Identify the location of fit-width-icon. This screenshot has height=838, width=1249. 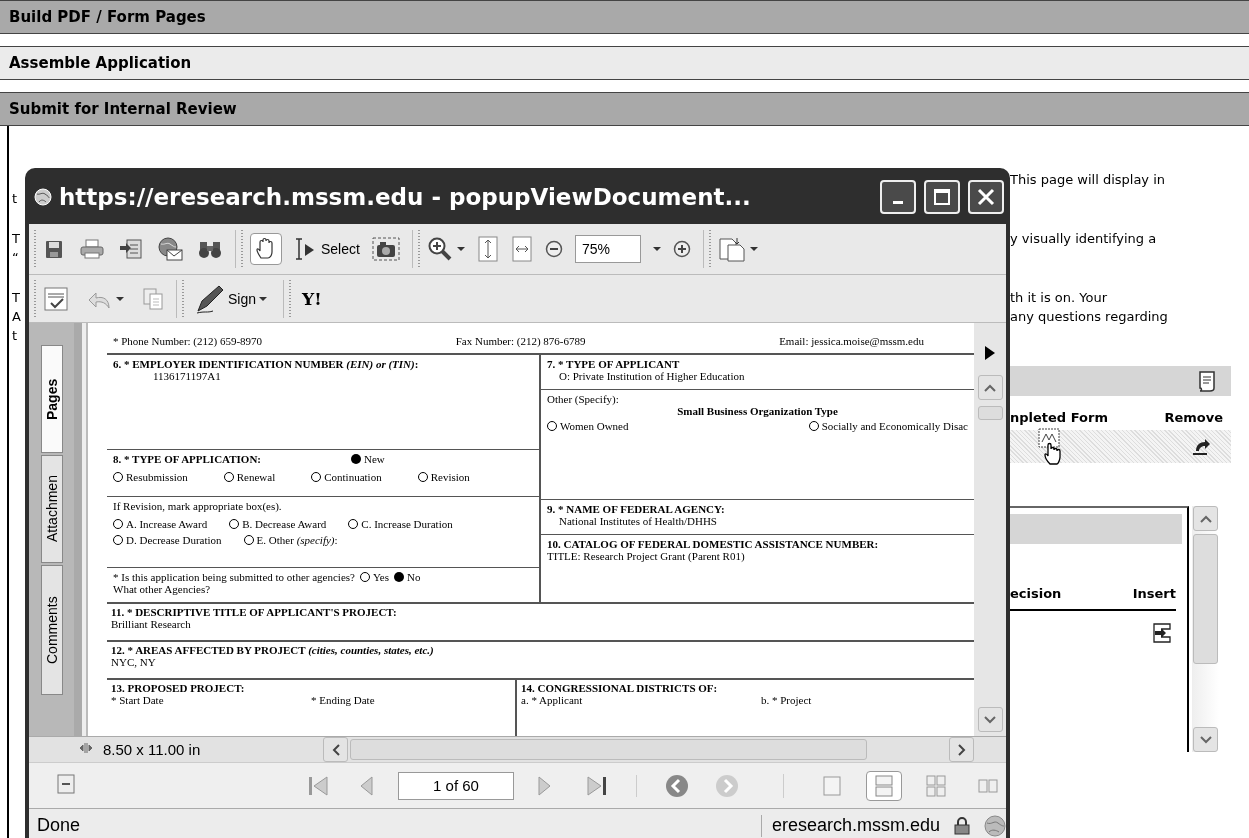
(521, 249).